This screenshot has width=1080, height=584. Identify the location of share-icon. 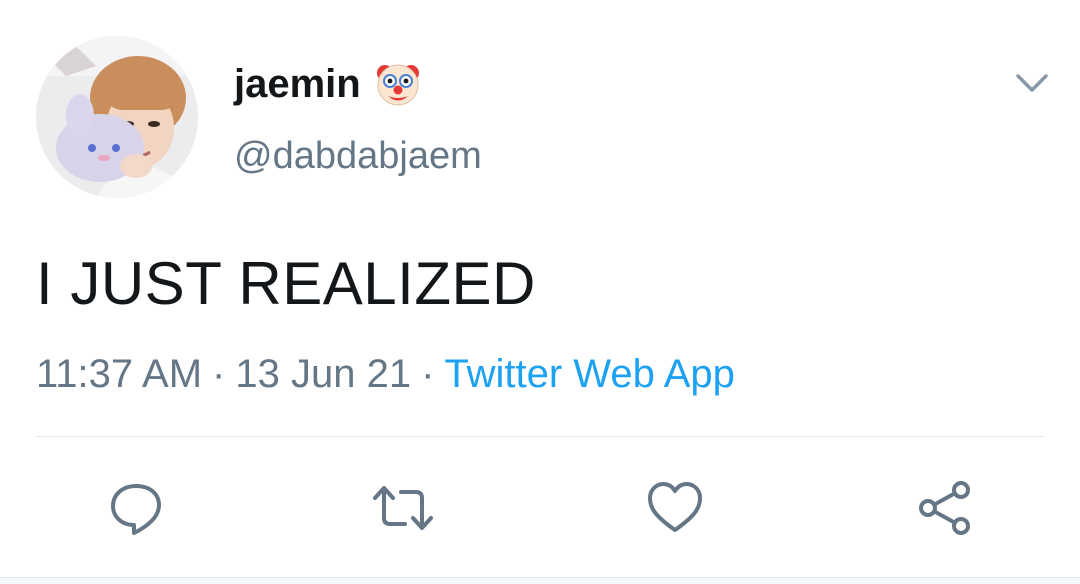
(944, 508).